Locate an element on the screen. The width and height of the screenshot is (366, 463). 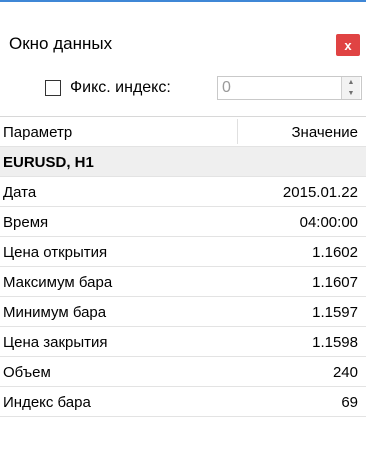
row-value: 240 is located at coordinates (345, 372).